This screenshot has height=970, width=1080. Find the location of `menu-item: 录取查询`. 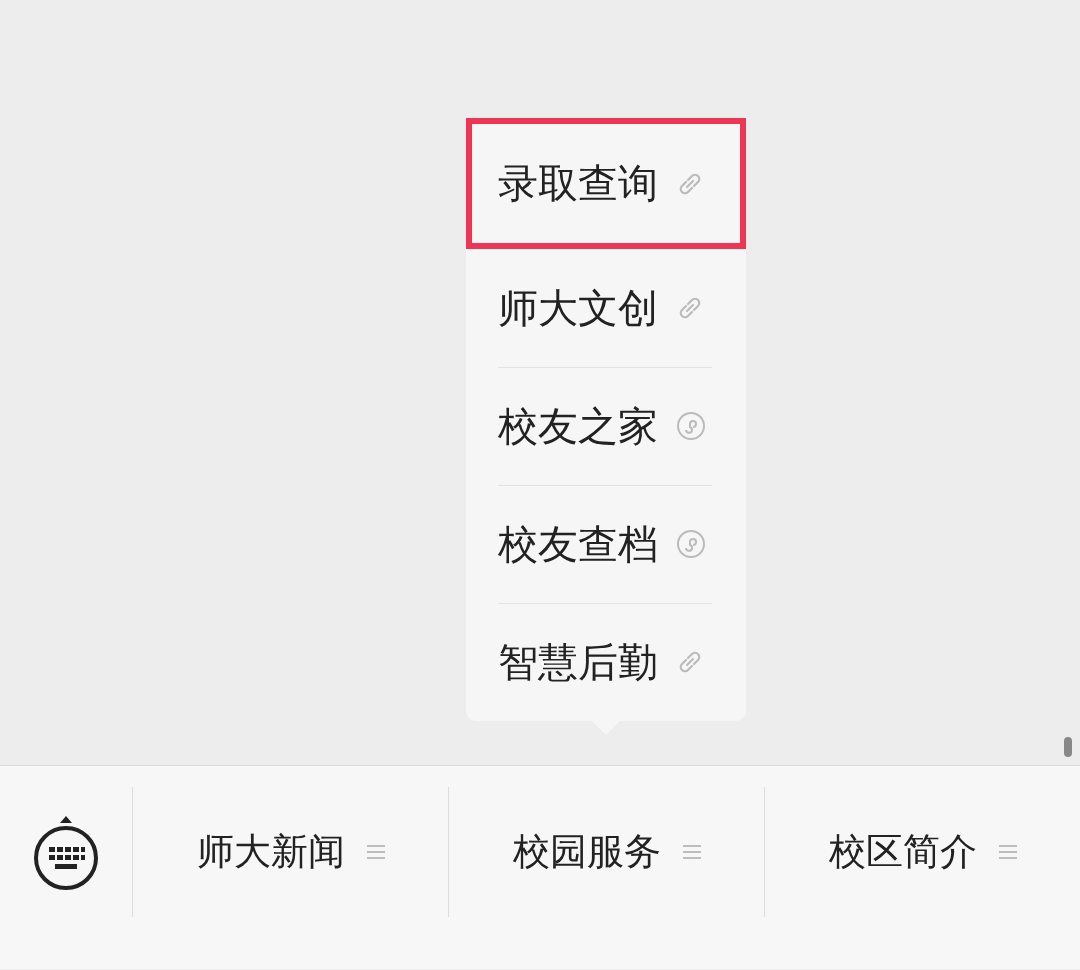

menu-item: 录取查询 is located at coordinates (606, 183).